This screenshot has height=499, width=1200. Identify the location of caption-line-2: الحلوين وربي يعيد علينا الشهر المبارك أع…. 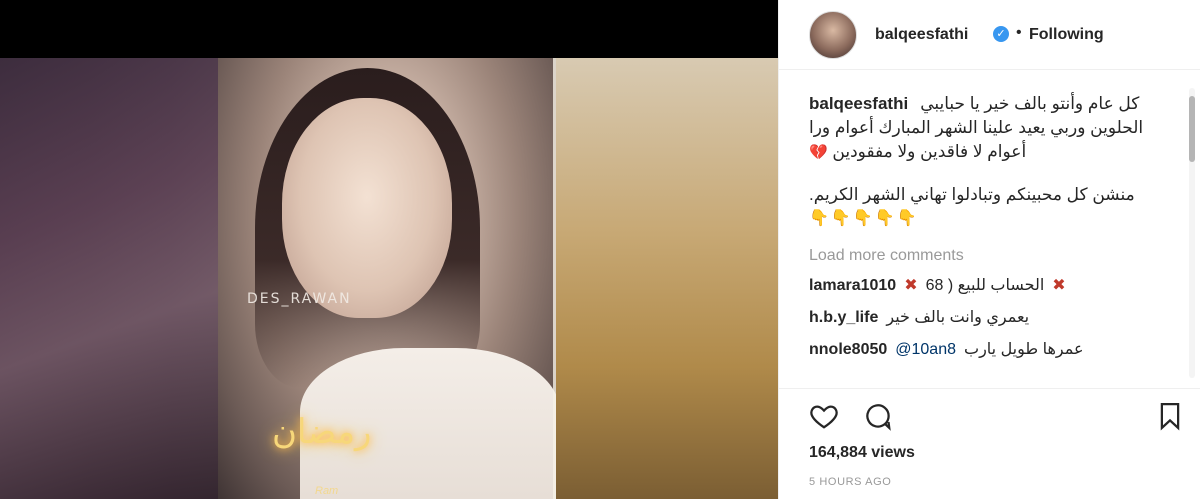
(976, 127).